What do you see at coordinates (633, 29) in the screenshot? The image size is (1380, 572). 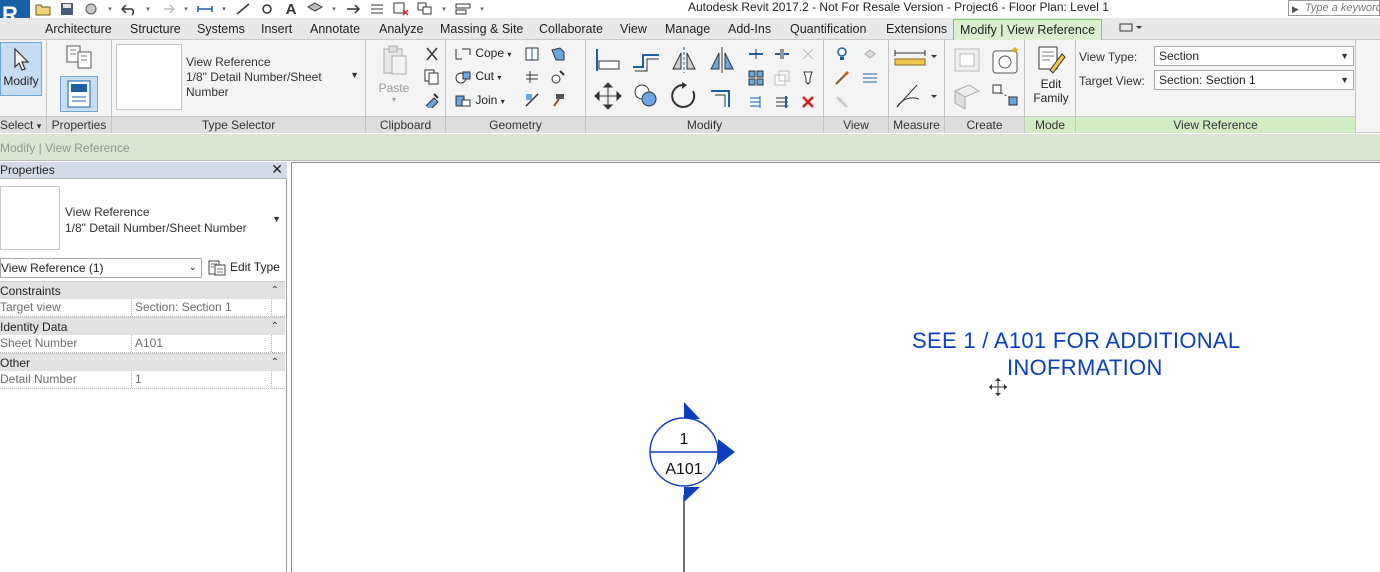 I see `tab-view: View` at bounding box center [633, 29].